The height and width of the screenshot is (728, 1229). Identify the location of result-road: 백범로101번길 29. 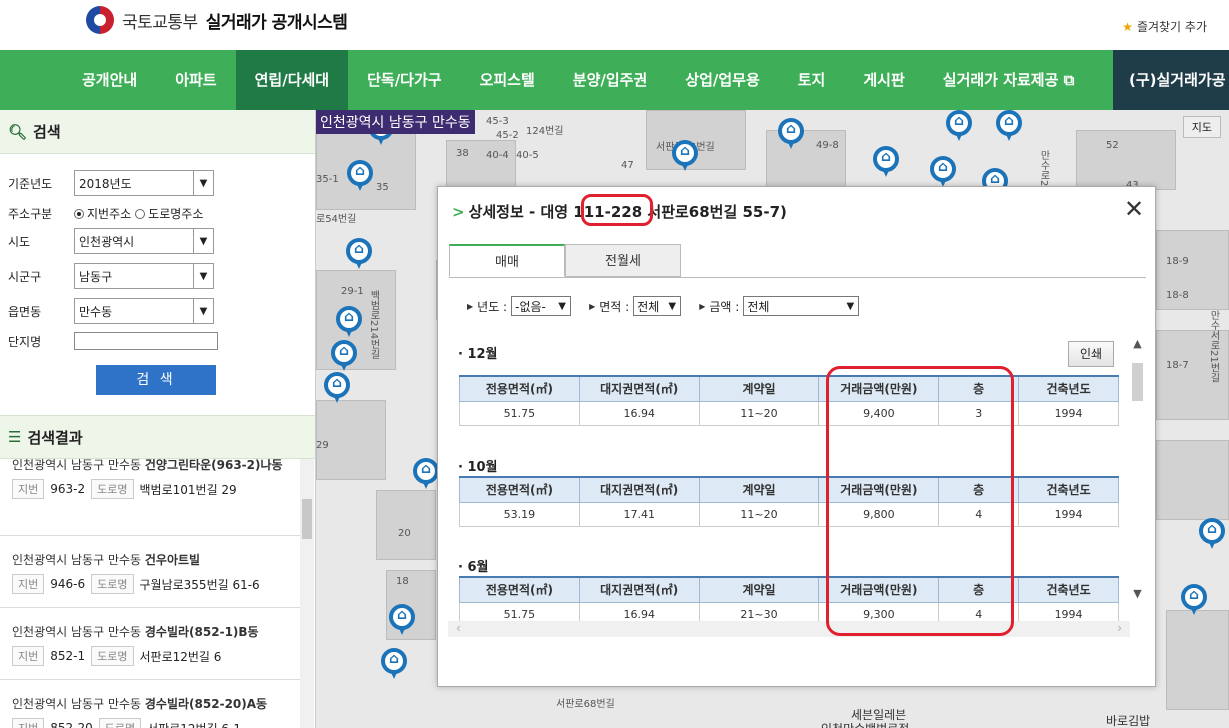
(188, 489).